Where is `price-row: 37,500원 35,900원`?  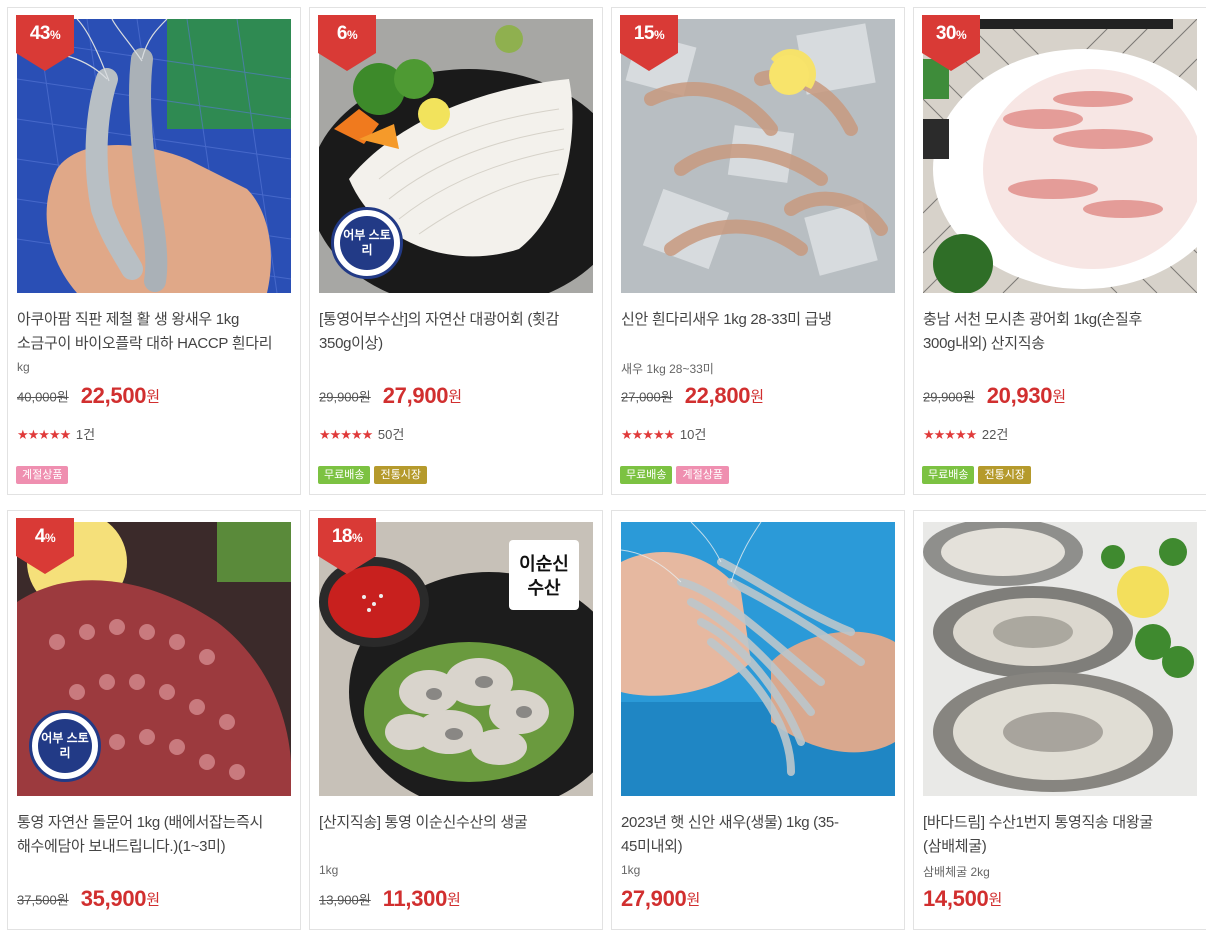 price-row: 37,500원 35,900원 is located at coordinates (88, 901).